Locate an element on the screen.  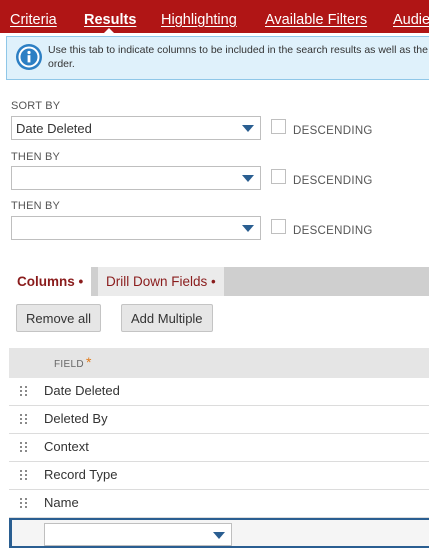
sort-by-descending-label: DESCENDING is located at coordinates (333, 131).